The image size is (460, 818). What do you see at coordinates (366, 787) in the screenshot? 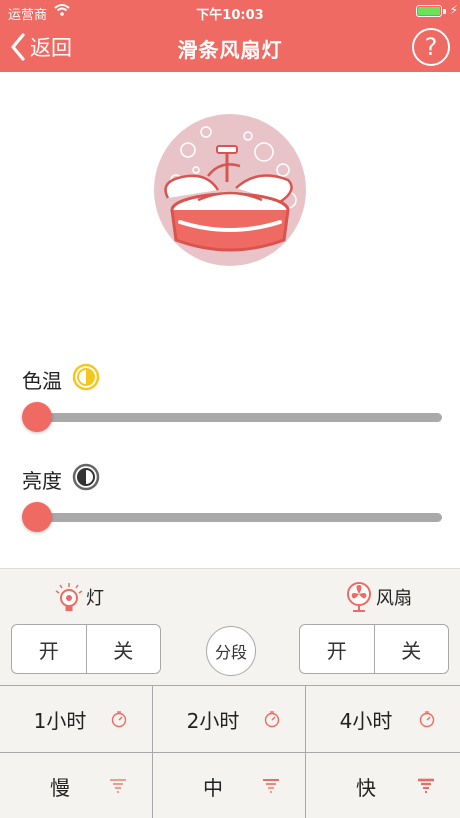
I see `speed-label: 快` at bounding box center [366, 787].